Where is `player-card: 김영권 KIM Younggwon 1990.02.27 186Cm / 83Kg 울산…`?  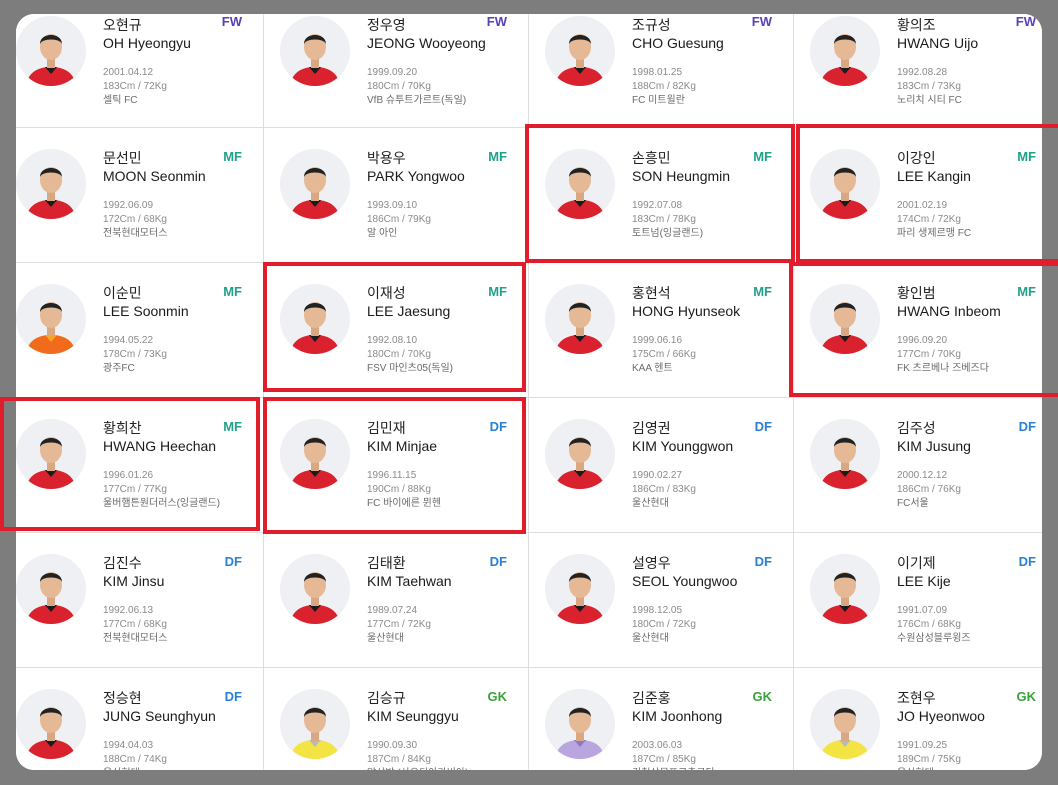
player-card: 김영권 KIM Younggwon 1990.02.27 186Cm / 83Kg 울산… is located at coordinates (661, 465).